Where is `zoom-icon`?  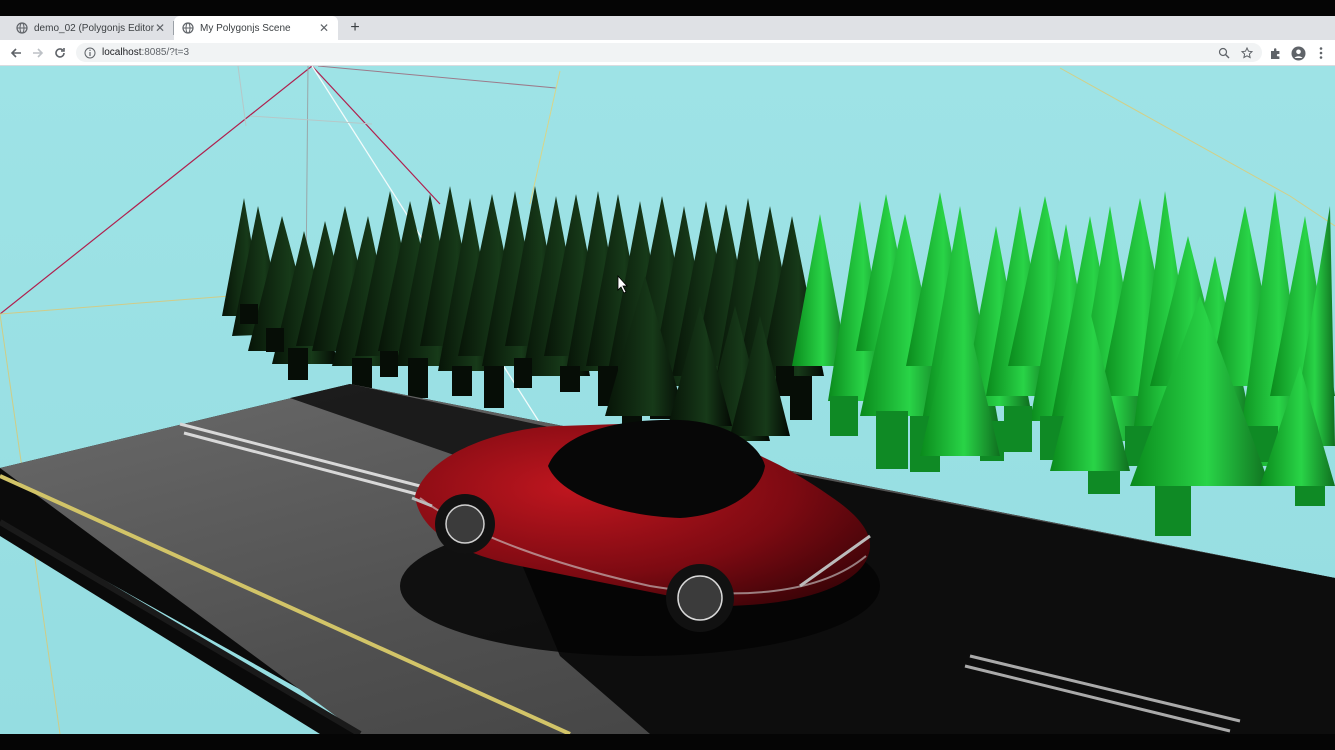
zoom-icon is located at coordinates (1224, 52).